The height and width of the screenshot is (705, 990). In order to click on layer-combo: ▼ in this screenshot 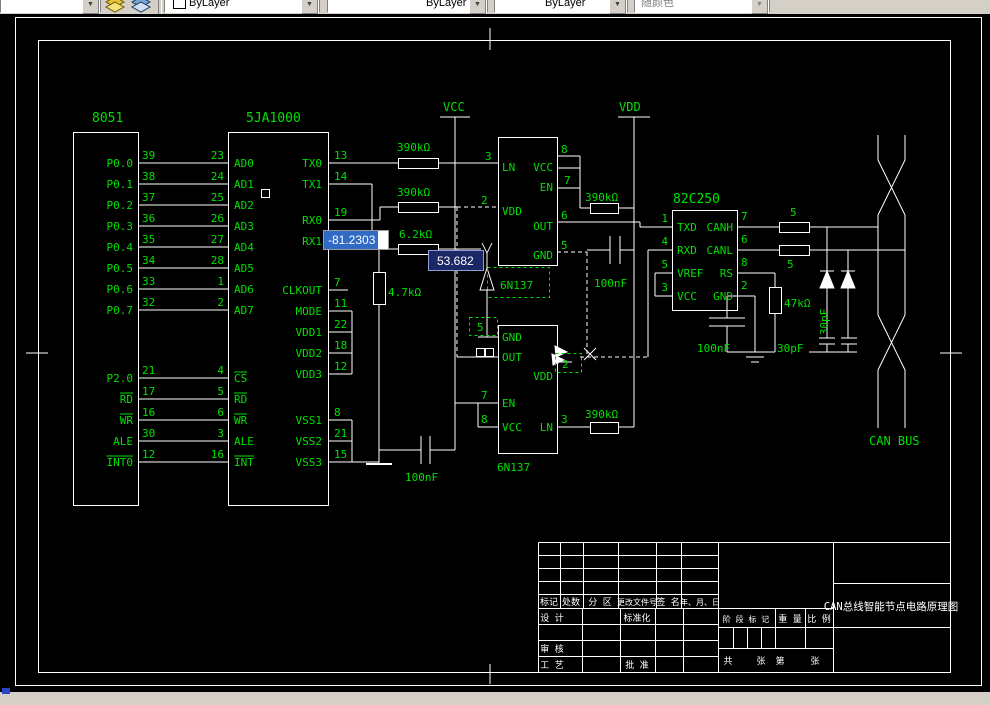, I will do `click(50, 7)`.